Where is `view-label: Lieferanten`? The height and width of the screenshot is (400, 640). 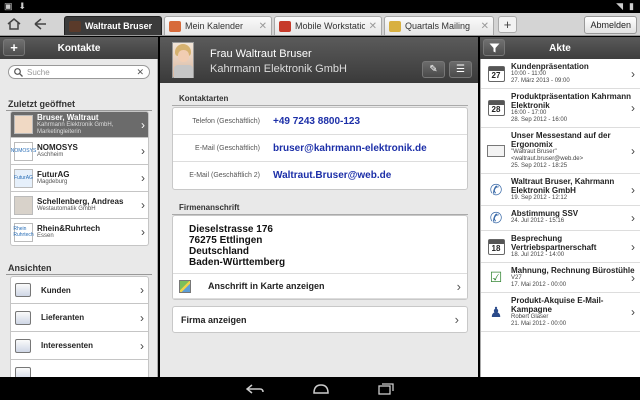 view-label: Lieferanten is located at coordinates (63, 317).